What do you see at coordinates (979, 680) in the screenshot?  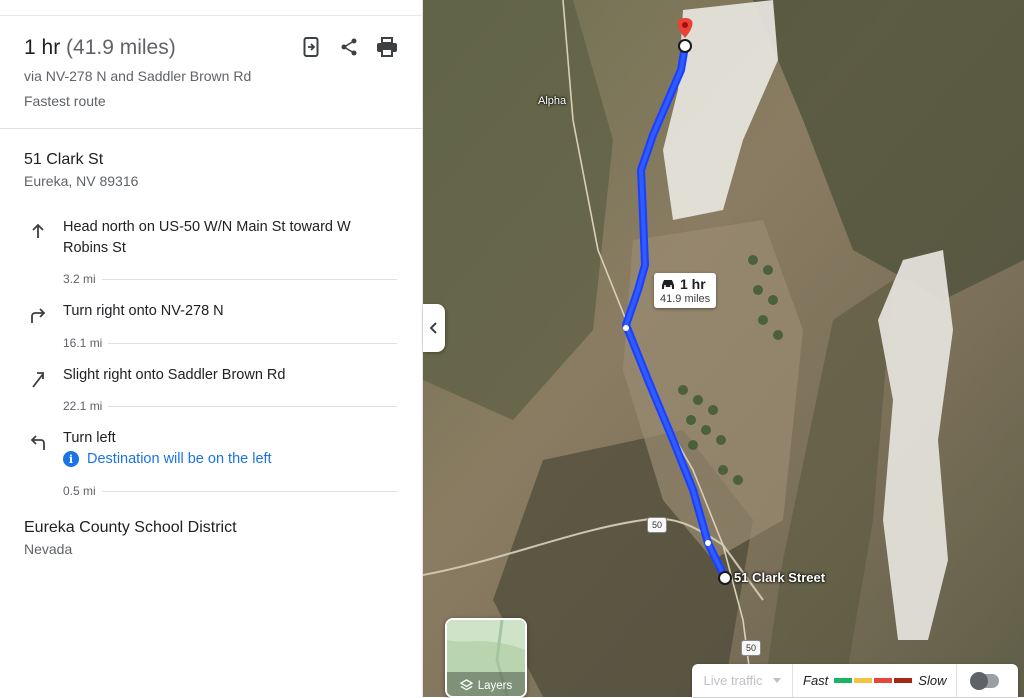 I see `toggle-knob` at bounding box center [979, 680].